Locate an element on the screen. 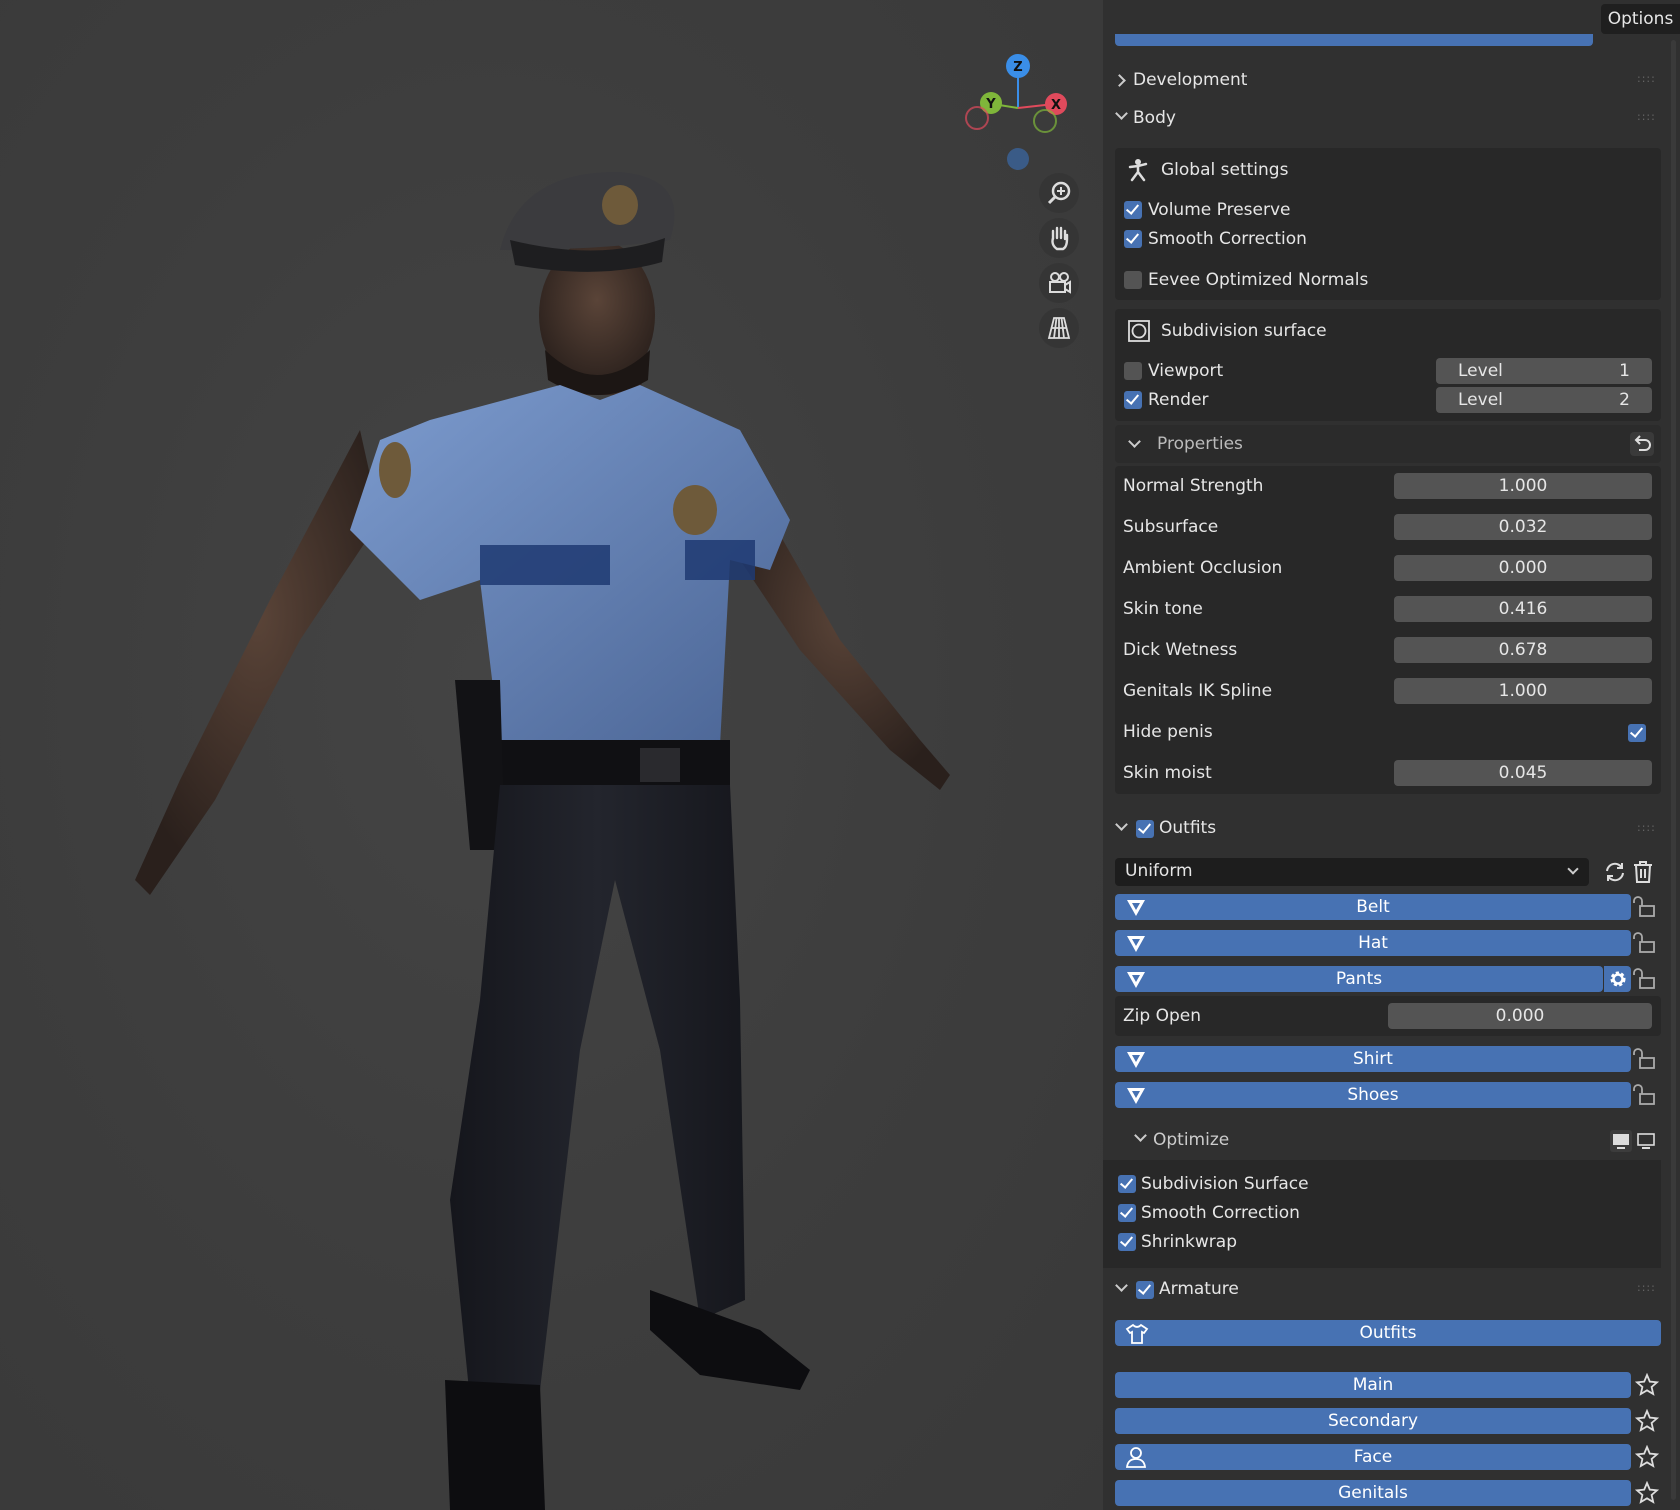  outfit-select: Uniform is located at coordinates (1352, 872).